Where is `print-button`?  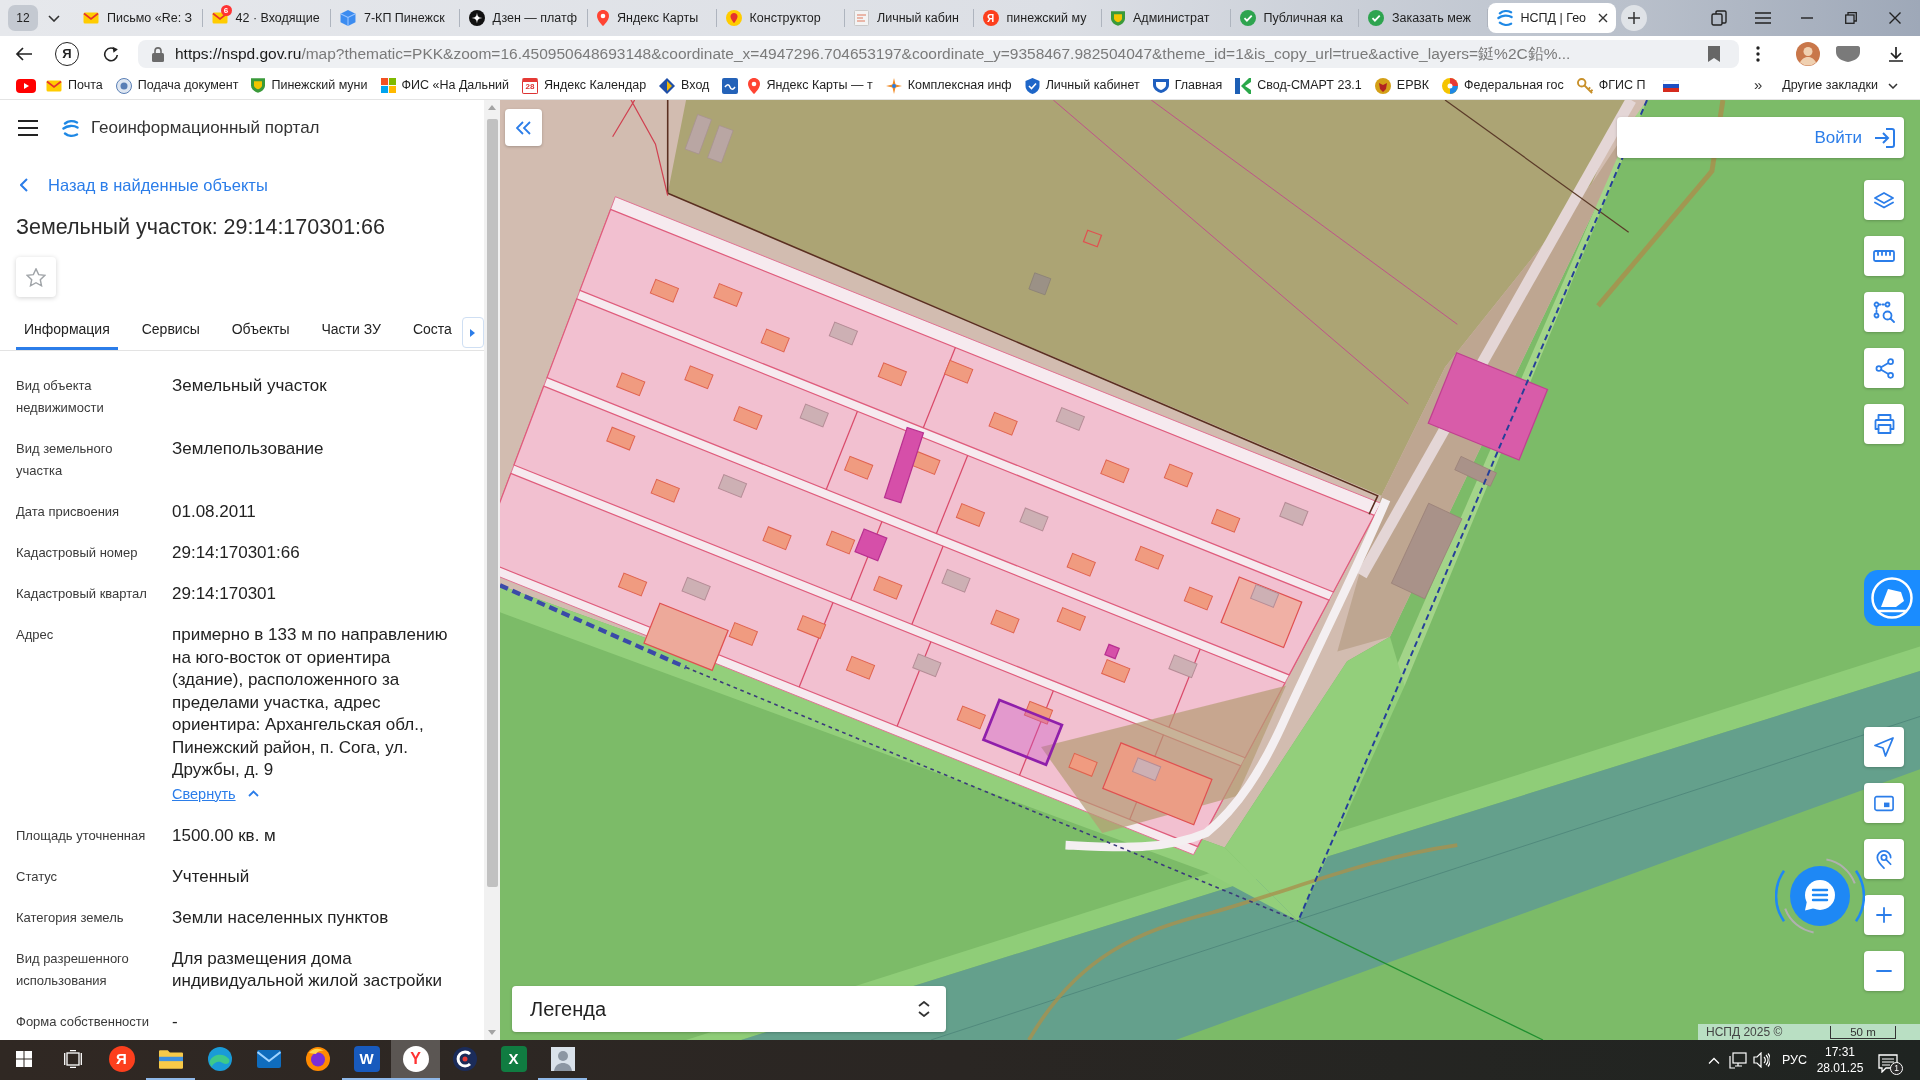 print-button is located at coordinates (1884, 424).